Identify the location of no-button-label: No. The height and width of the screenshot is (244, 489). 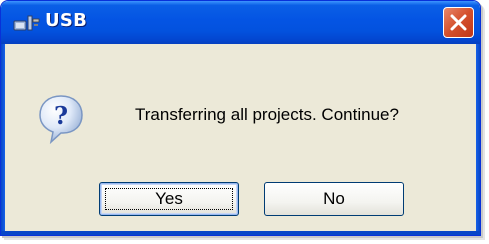
(334, 198).